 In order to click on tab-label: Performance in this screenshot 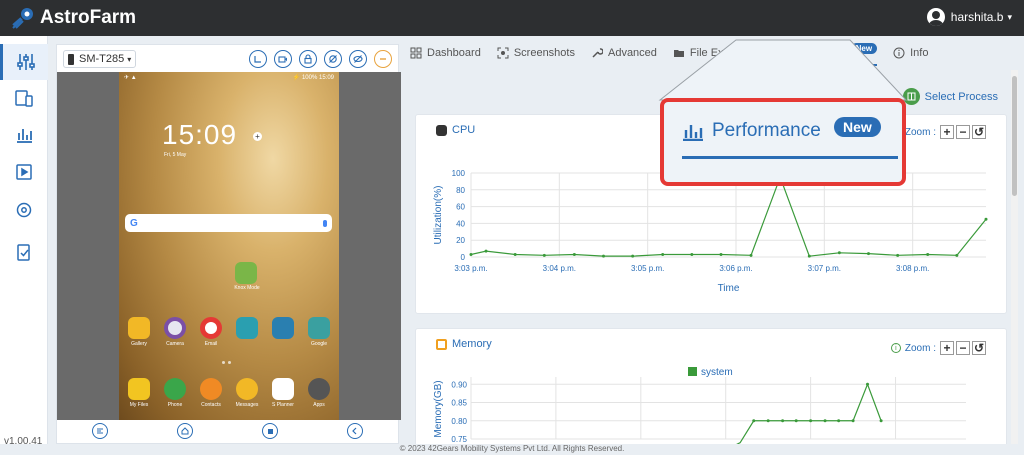, I will do `click(816, 53)`.